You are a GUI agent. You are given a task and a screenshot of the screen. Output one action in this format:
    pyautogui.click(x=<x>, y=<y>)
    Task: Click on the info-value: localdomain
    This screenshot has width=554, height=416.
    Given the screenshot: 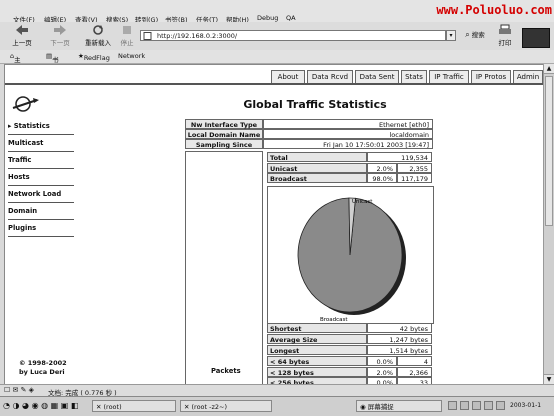 What is the action you would take?
    pyautogui.click(x=348, y=134)
    